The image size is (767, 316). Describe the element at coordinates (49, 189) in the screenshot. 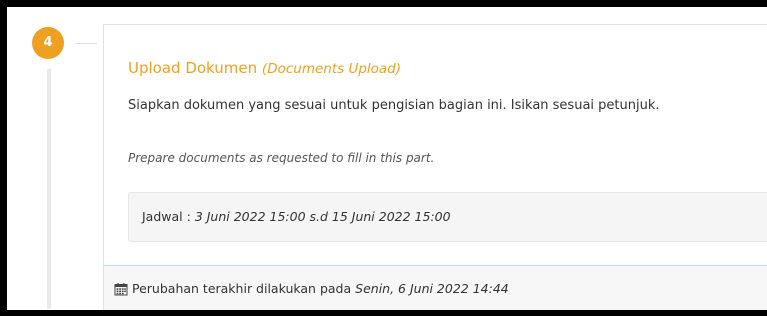

I see `timeline-line` at that location.